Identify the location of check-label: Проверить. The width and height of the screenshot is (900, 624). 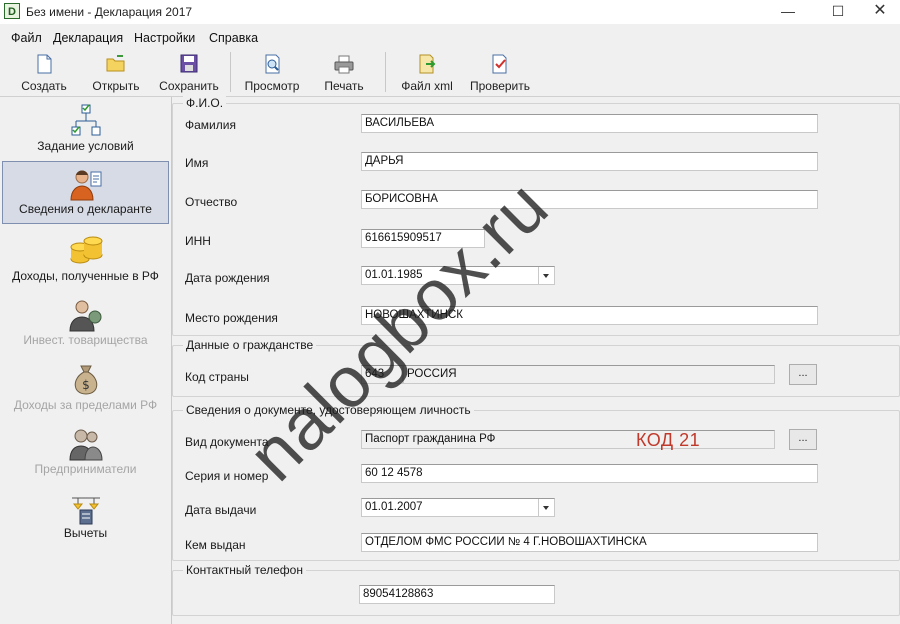
(499, 86).